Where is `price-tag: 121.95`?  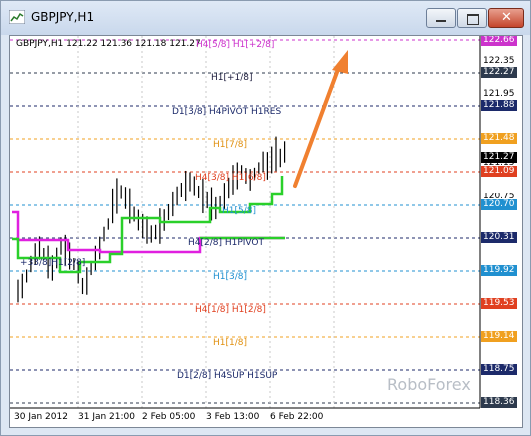
price-tag: 121.95 is located at coordinates (499, 94).